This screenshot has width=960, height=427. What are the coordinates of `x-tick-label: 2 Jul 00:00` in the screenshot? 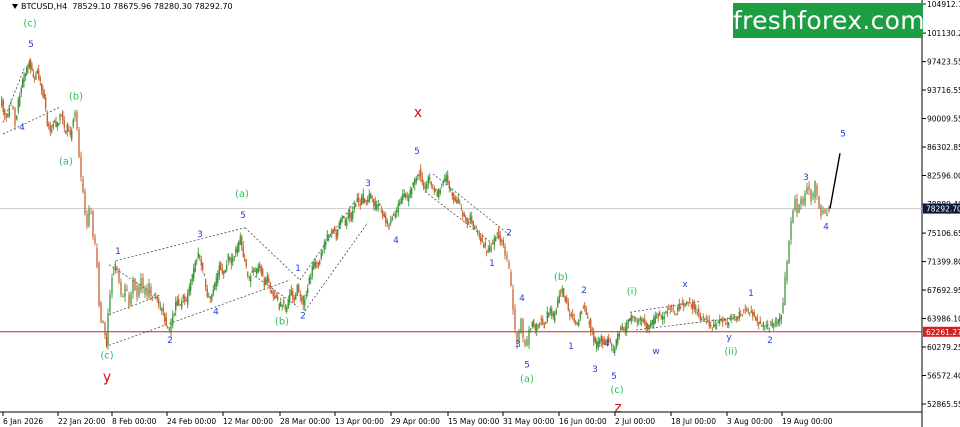 It's located at (635, 421).